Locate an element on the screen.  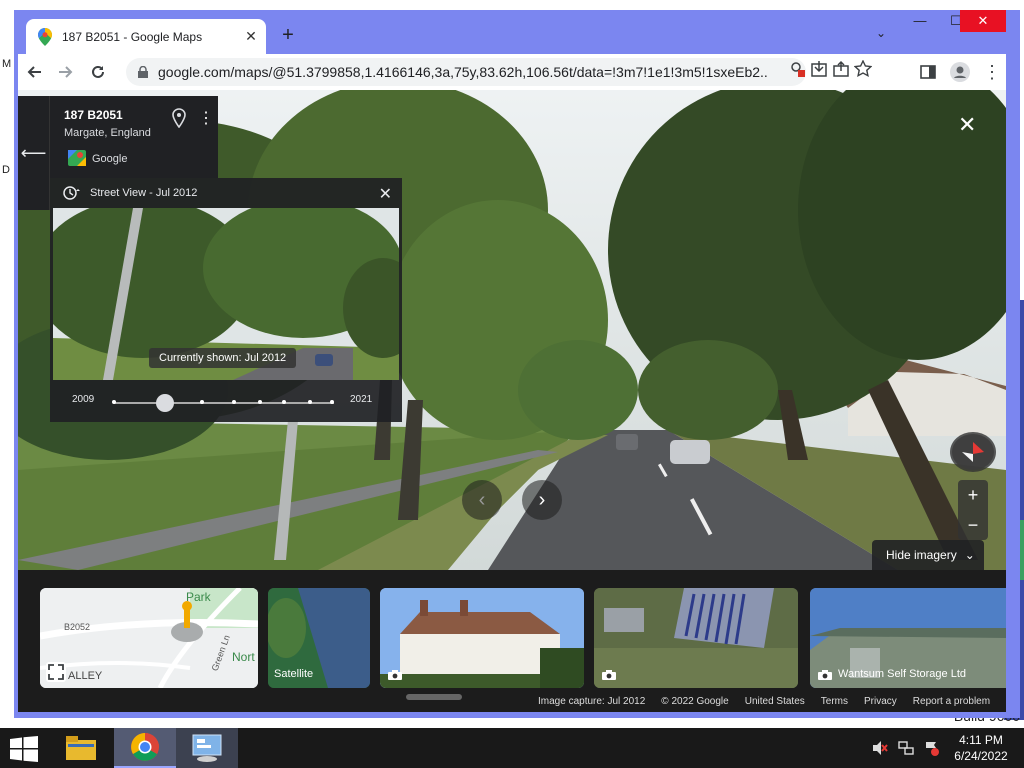
fullscreen-icon is located at coordinates (56, 672).